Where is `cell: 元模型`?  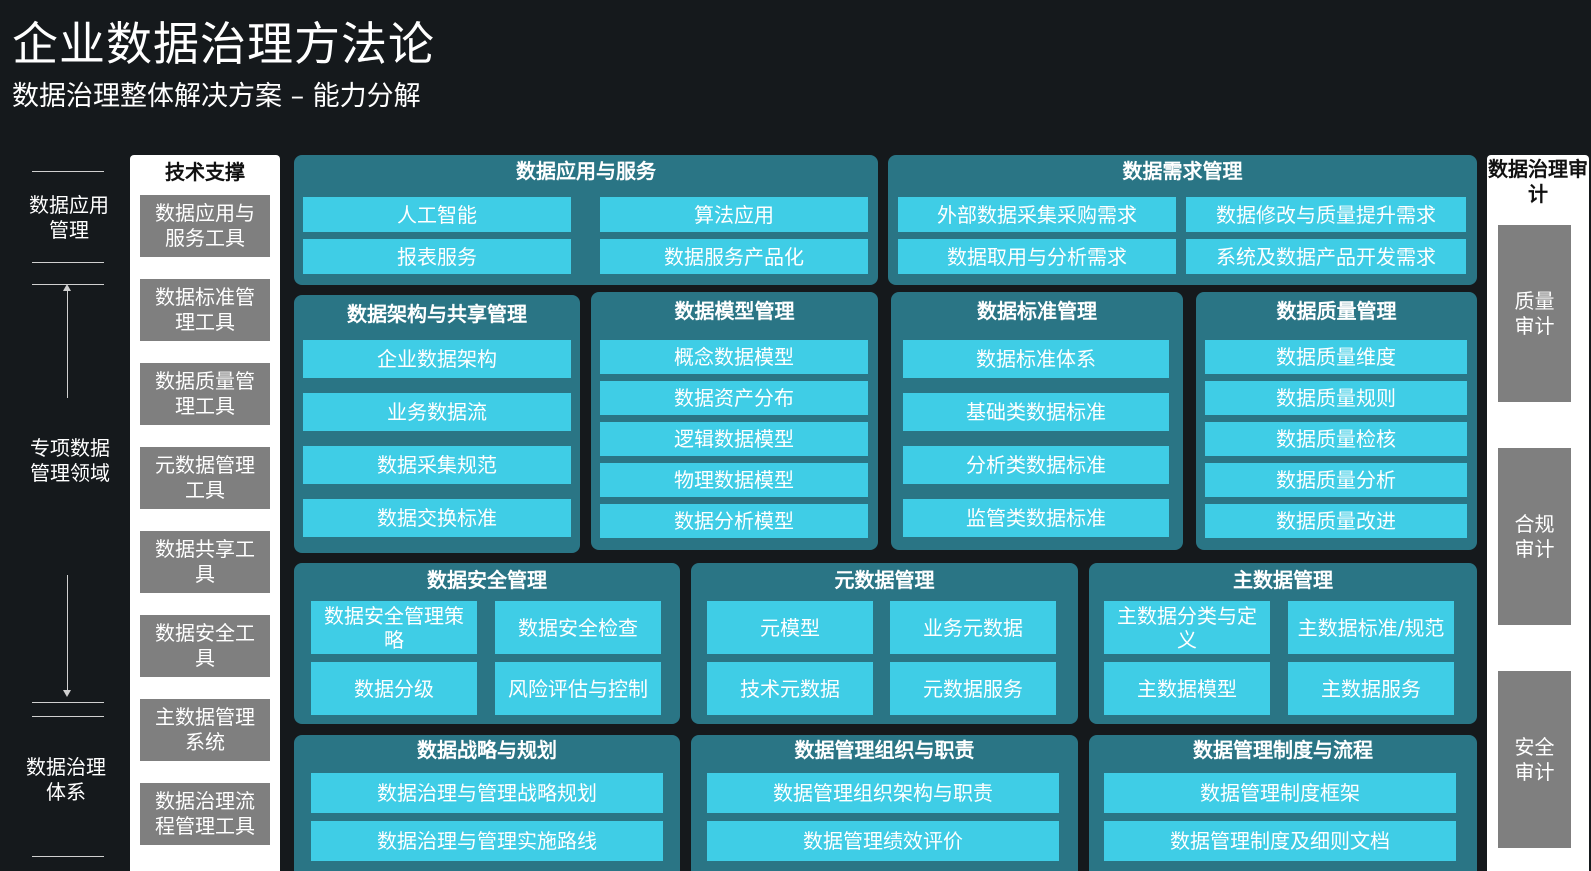
cell: 元模型 is located at coordinates (790, 627).